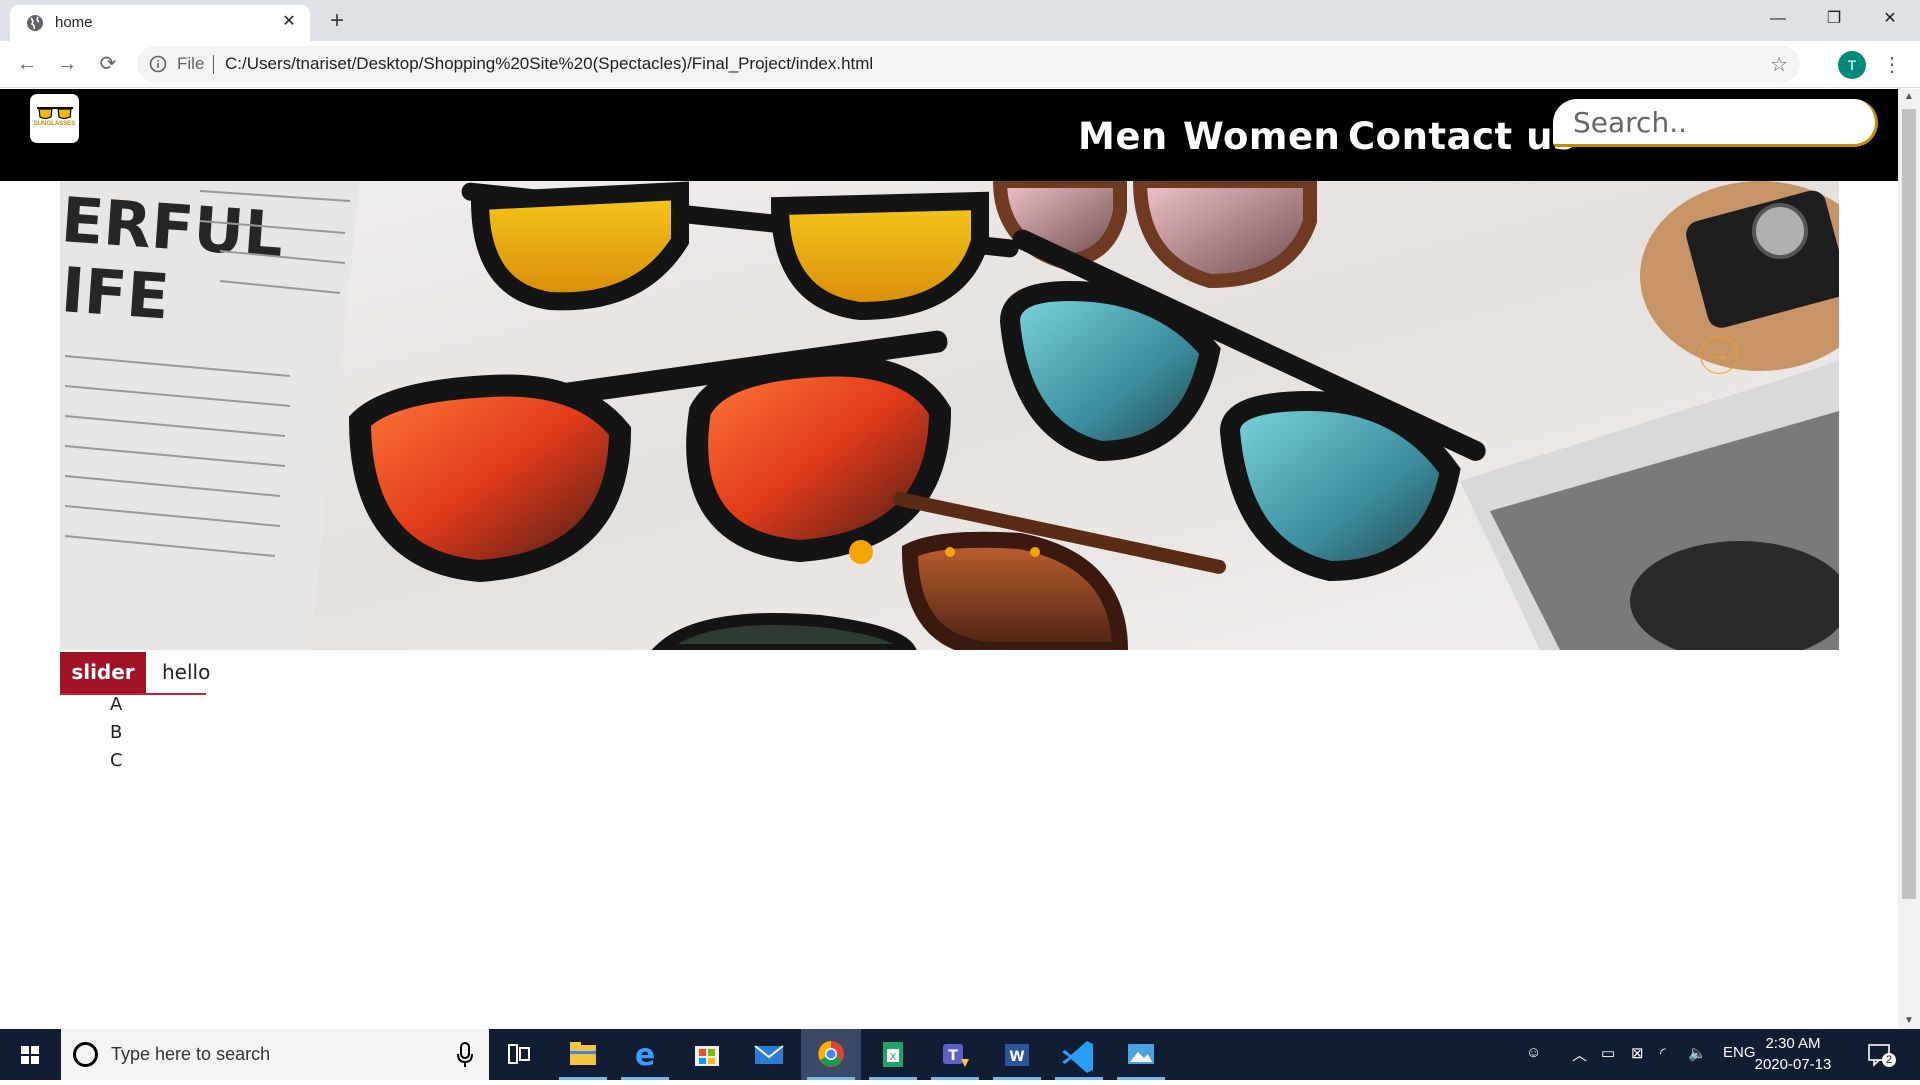  Describe the element at coordinates (1909, 97) in the screenshot. I see `scroll-up-arrow-icon: ▲` at that location.